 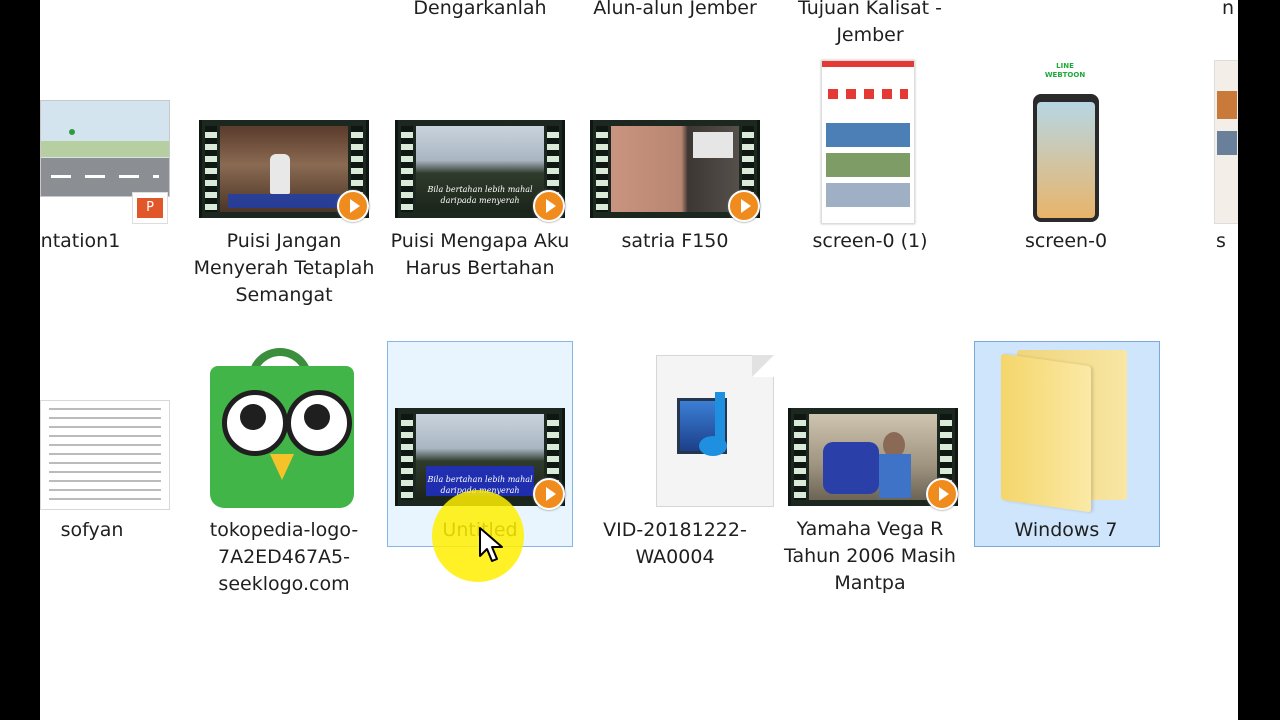 What do you see at coordinates (1221, 241) in the screenshot?
I see `file-label: s` at bounding box center [1221, 241].